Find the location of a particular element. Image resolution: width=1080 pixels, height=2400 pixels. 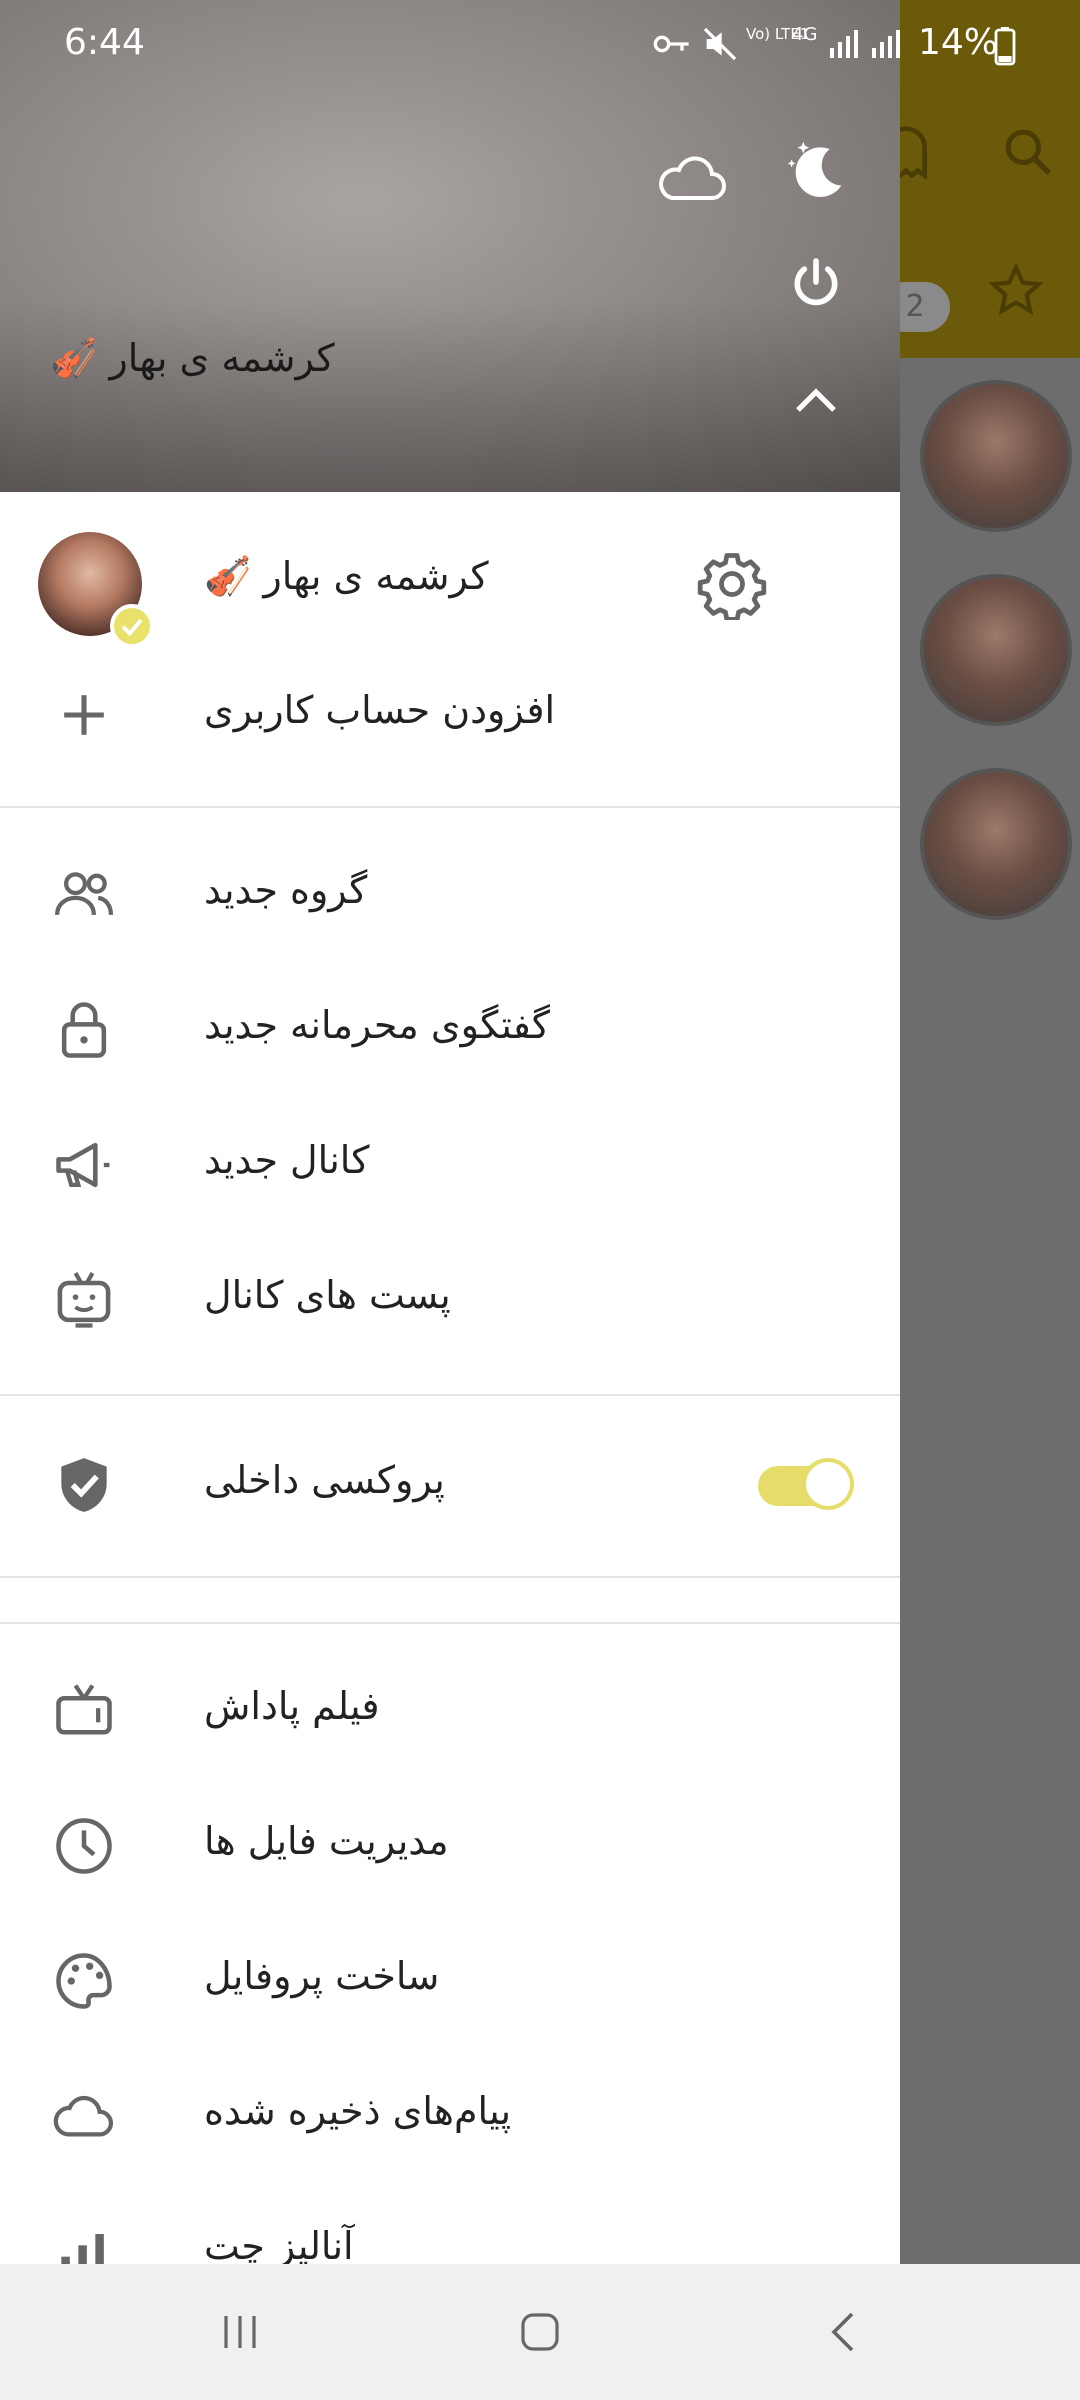

saved-messages-label: پیام‌های ذخیره شده is located at coordinates (358, 2111).